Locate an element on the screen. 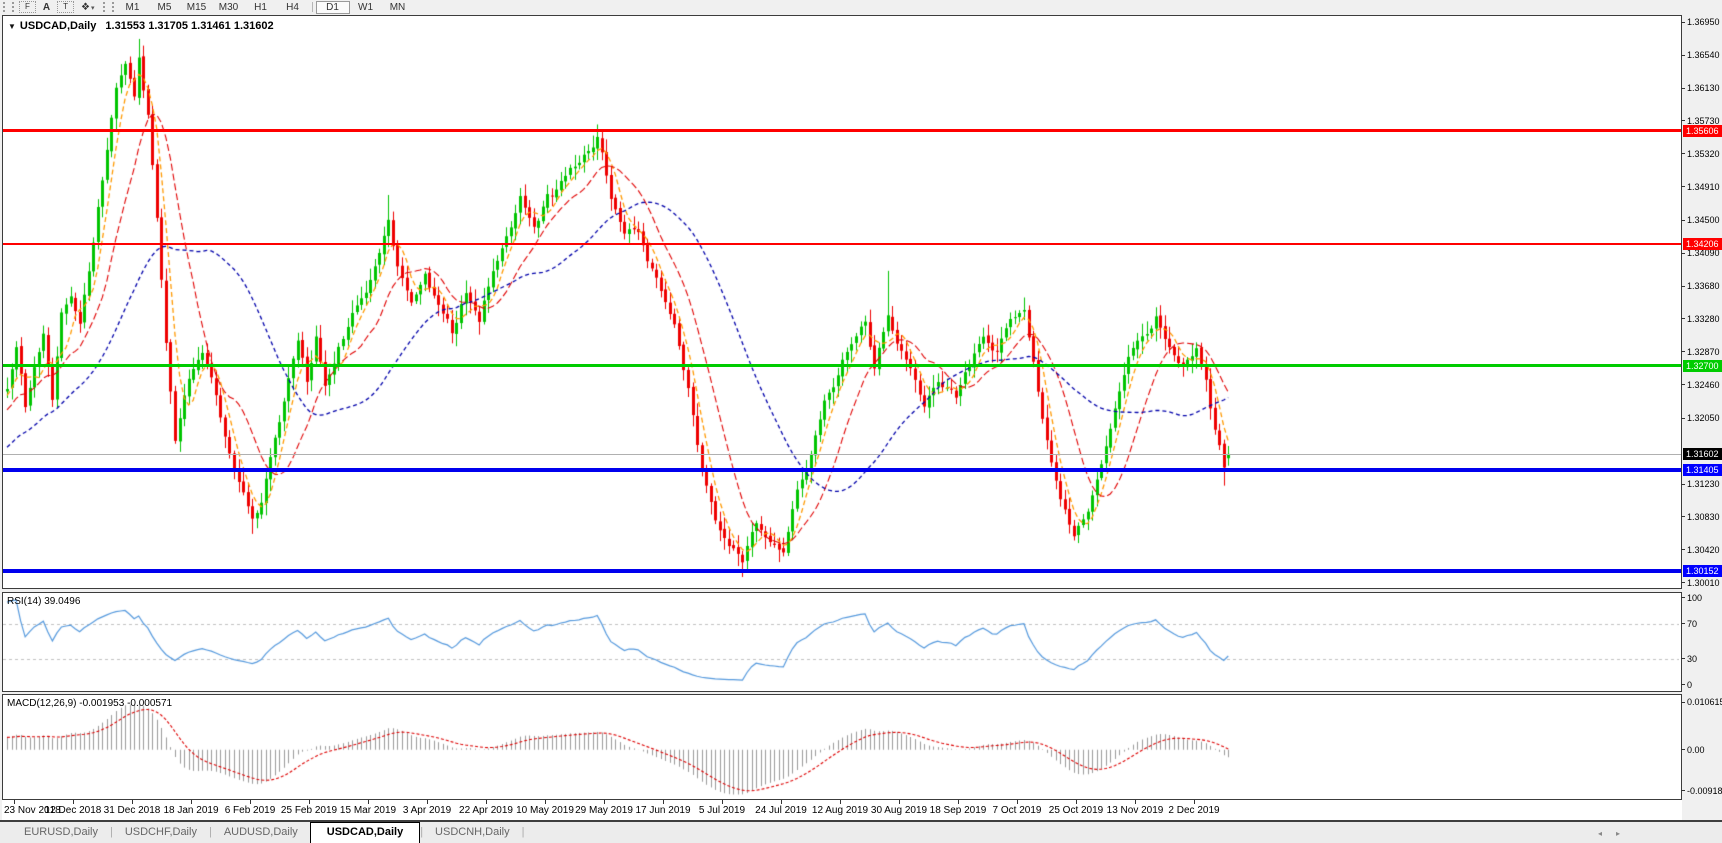 This screenshot has width=1722, height=843. price-badge: 1.34206 is located at coordinates (1702, 243).